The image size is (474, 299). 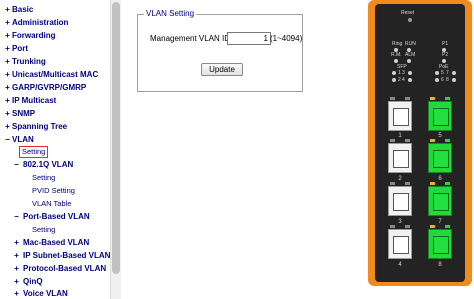 I want to click on nav-item-spanning-tree: + Spanning Tree, so click(x=35, y=126).